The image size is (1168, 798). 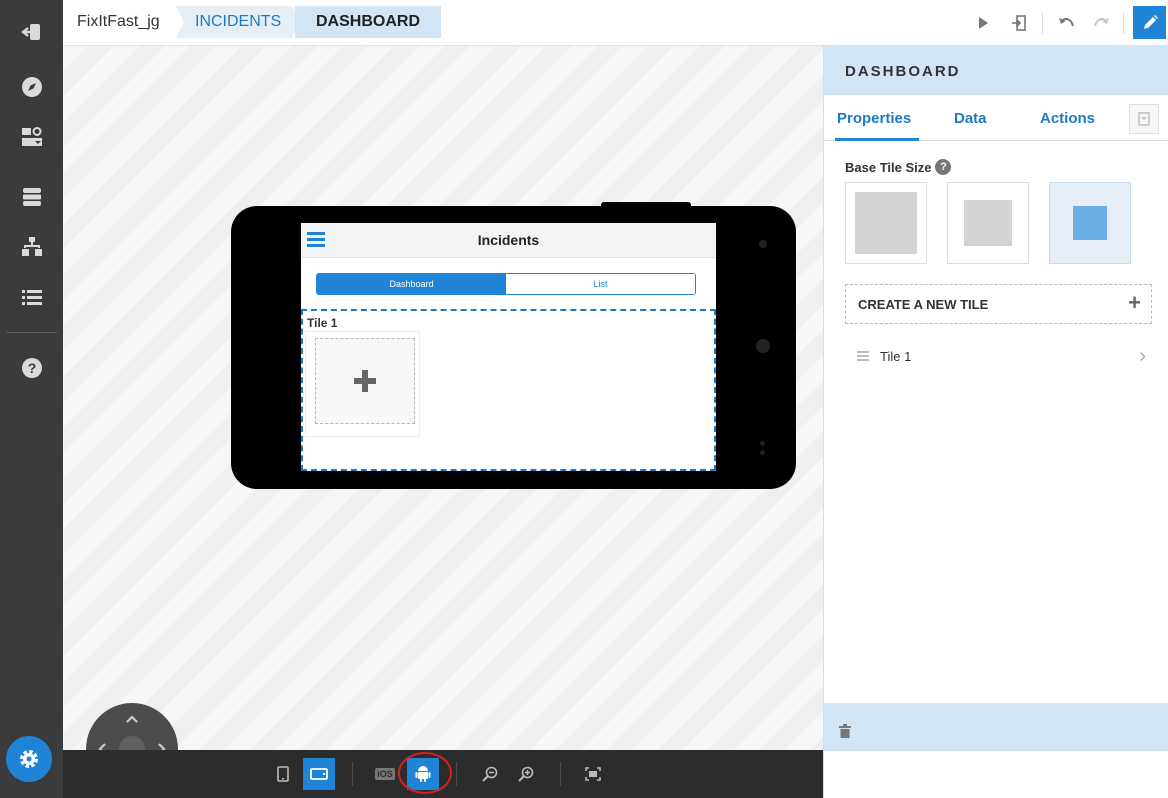 I want to click on tile-size-small-preview, so click(x=1090, y=223).